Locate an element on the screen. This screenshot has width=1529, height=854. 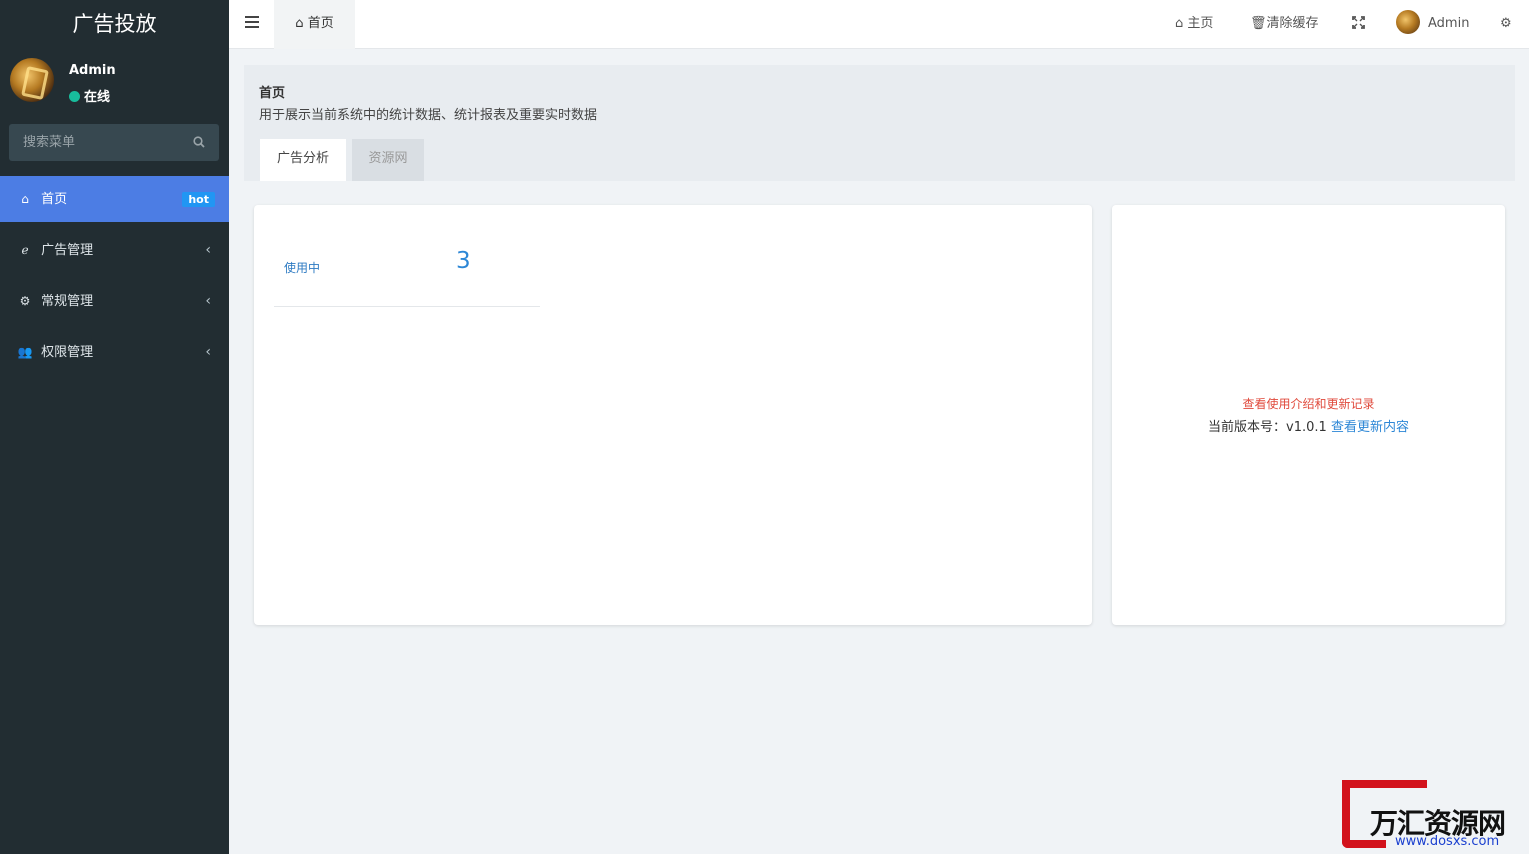
clear-cache-button: 🗑清除缓存 is located at coordinates (1284, 24).